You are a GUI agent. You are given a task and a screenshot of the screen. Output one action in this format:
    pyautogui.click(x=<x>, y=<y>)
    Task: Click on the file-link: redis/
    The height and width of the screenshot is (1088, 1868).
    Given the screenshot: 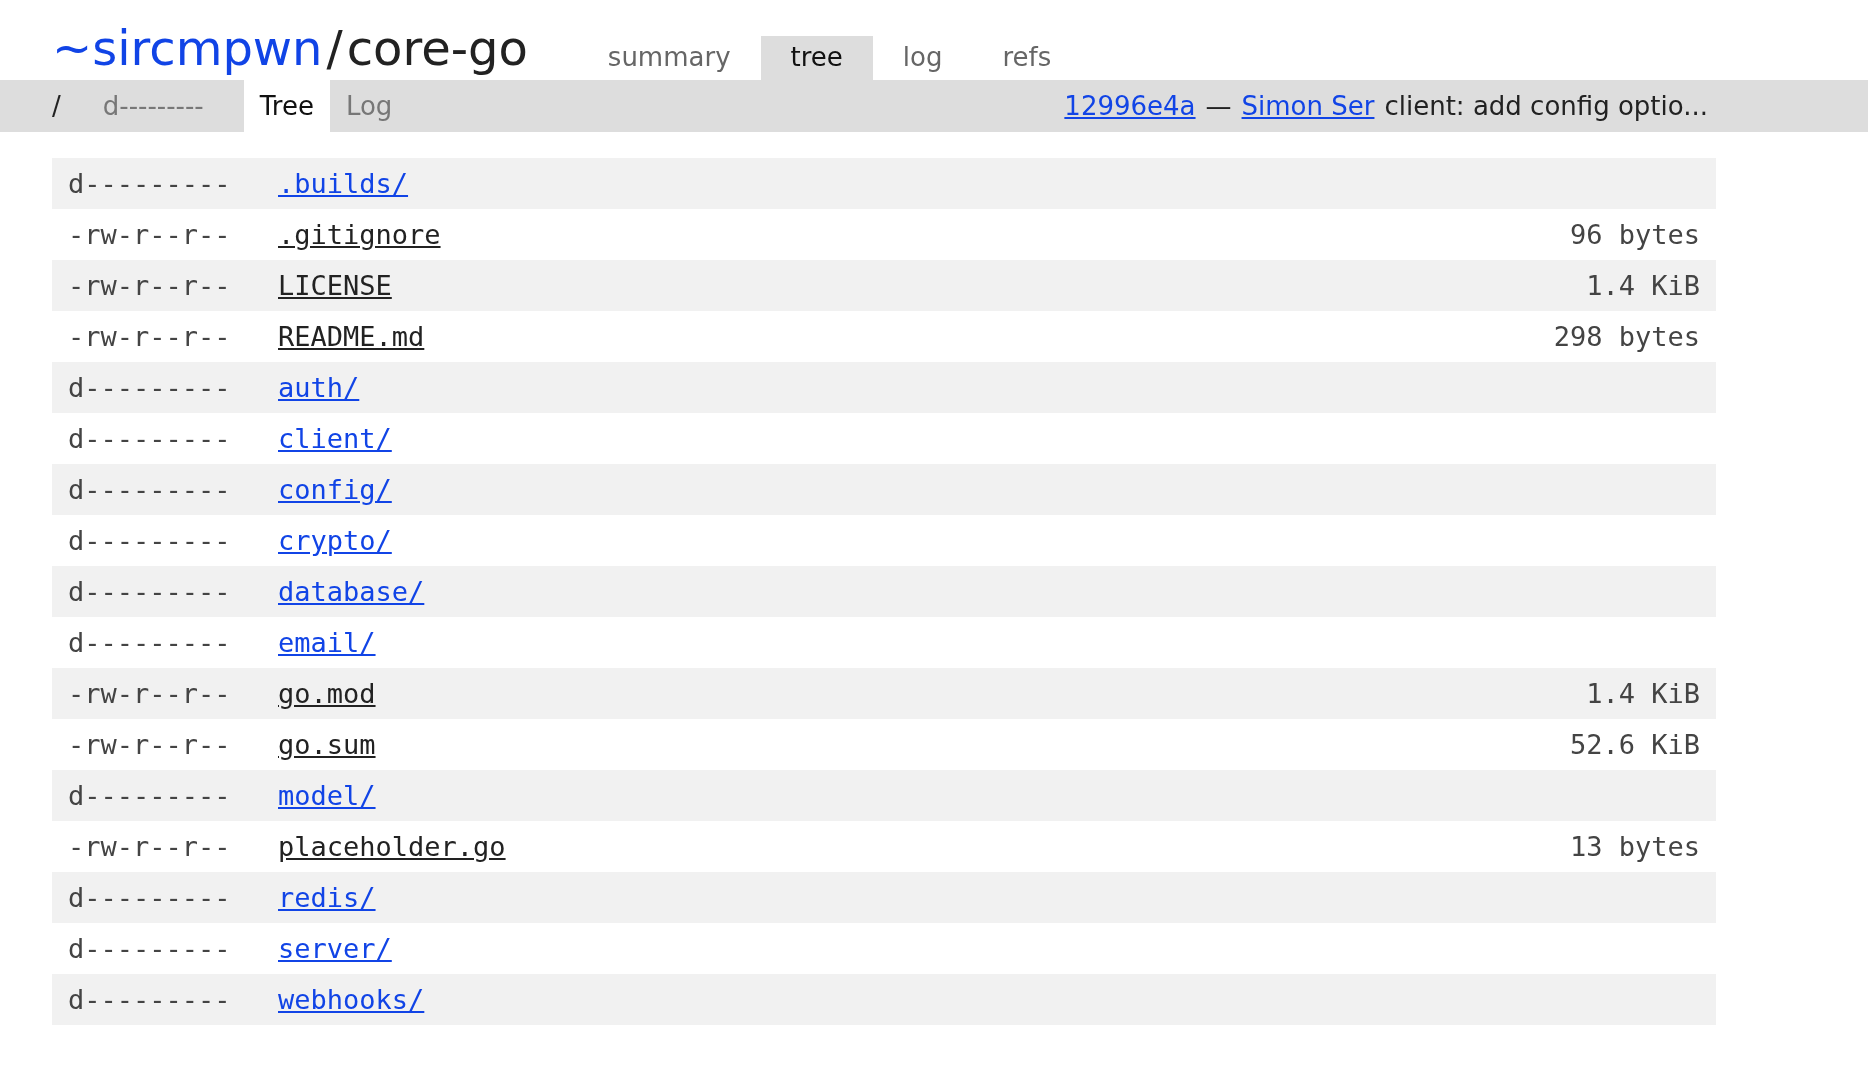 What is the action you would take?
    pyautogui.click(x=327, y=897)
    